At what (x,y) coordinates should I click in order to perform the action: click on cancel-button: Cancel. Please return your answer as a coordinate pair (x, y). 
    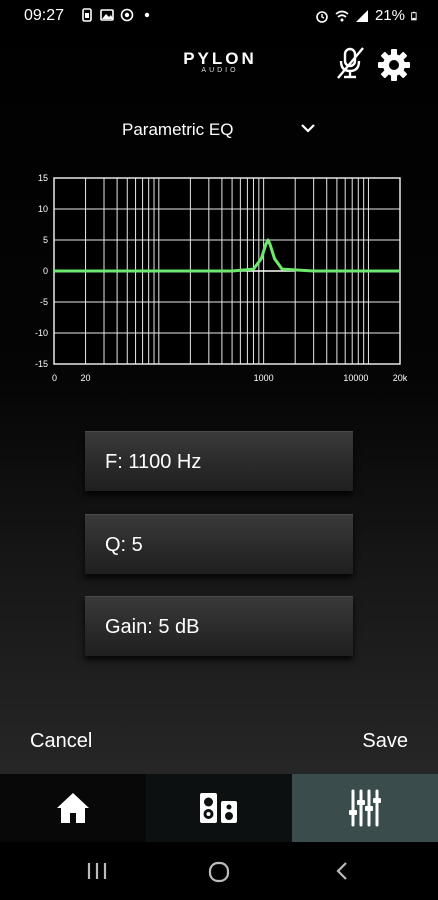
    Looking at the image, I should click on (61, 741).